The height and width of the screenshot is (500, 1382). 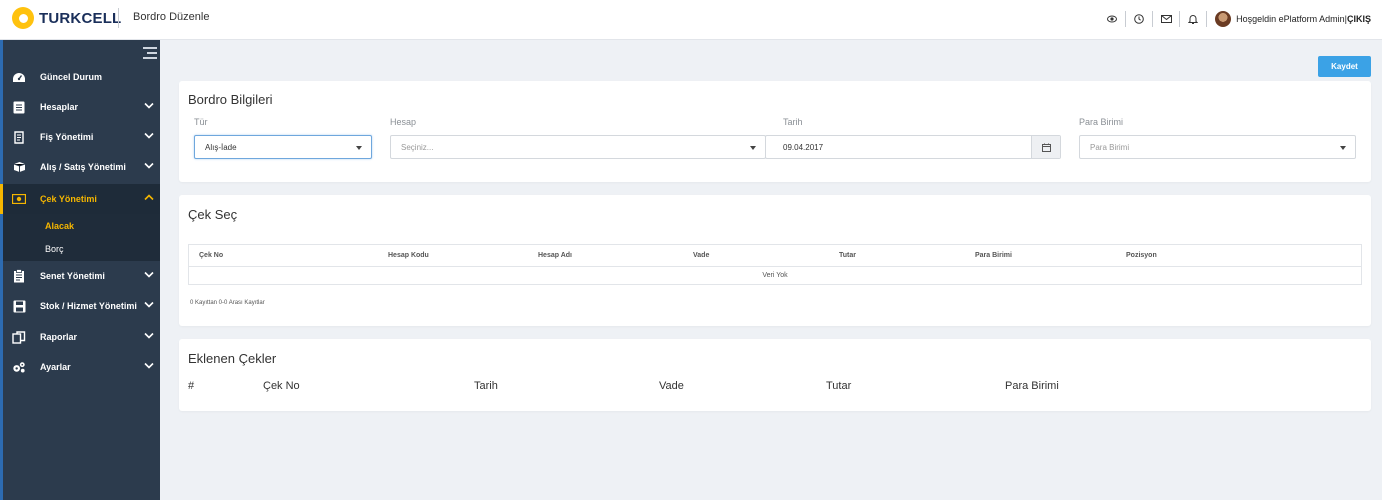 I want to click on chevron-up-icon, so click(x=149, y=197).